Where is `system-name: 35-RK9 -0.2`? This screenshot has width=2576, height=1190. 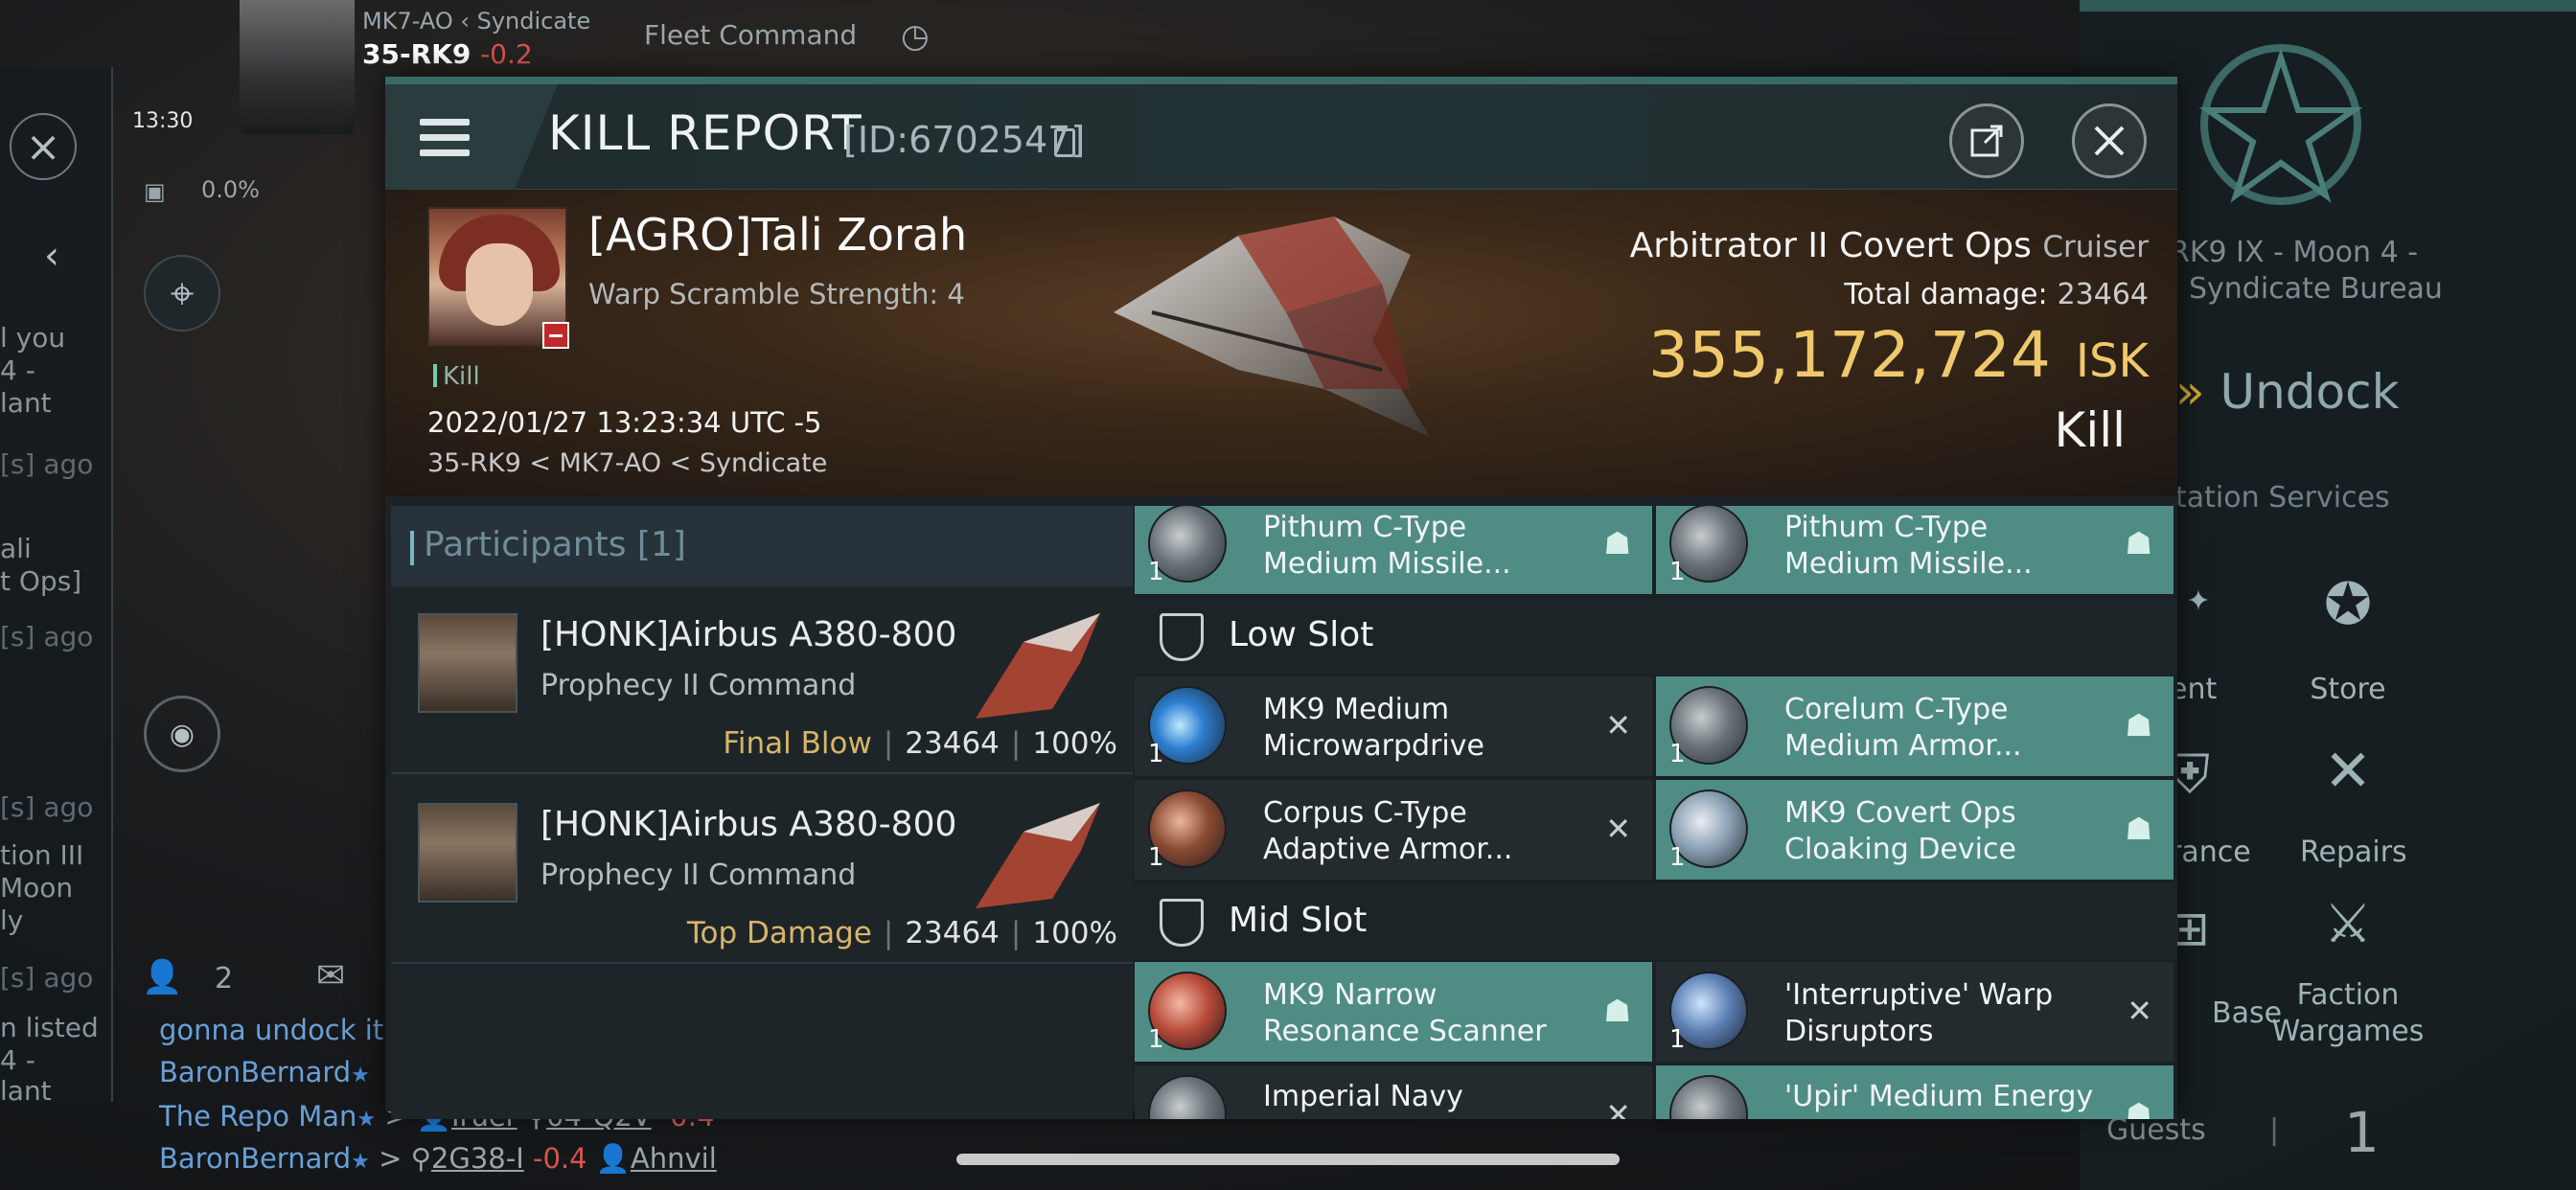 system-name: 35-RK9 -0.2 is located at coordinates (447, 54).